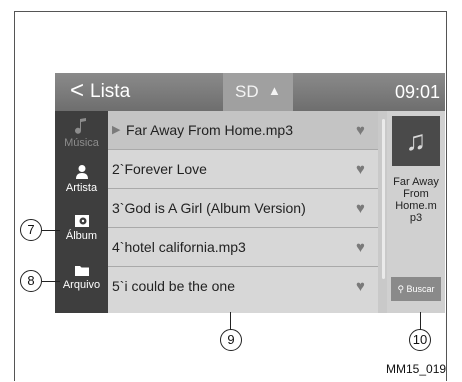  What do you see at coordinates (81, 136) in the screenshot?
I see `sidebar-item-musica: Música` at bounding box center [81, 136].